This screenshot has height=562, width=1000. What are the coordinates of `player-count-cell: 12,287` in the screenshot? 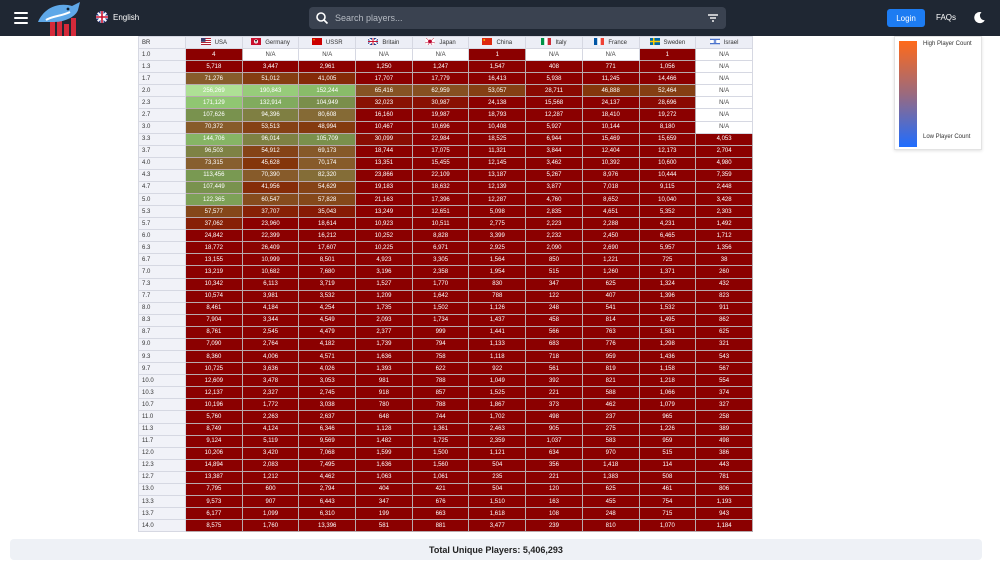 It's located at (554, 115).